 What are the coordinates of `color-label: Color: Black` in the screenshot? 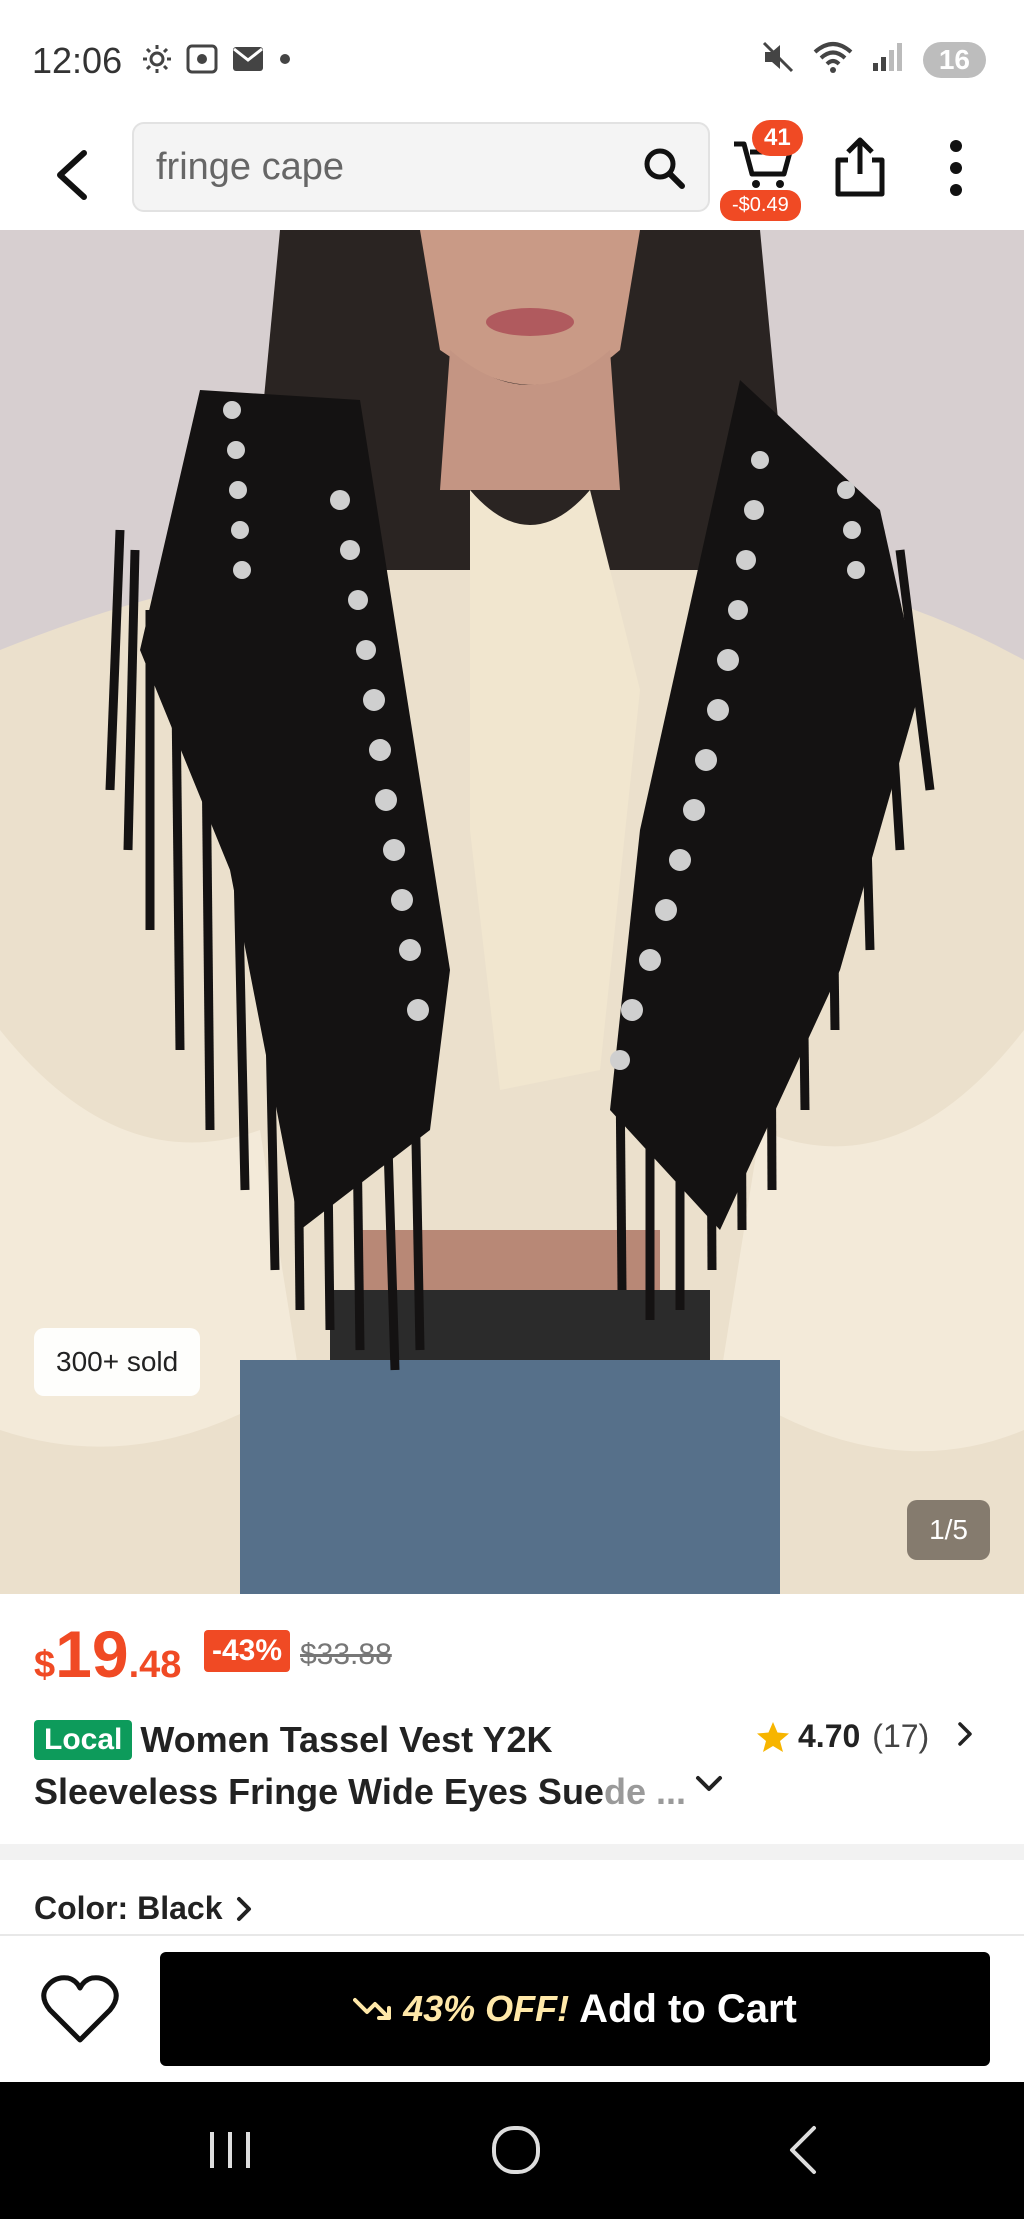 It's located at (128, 1908).